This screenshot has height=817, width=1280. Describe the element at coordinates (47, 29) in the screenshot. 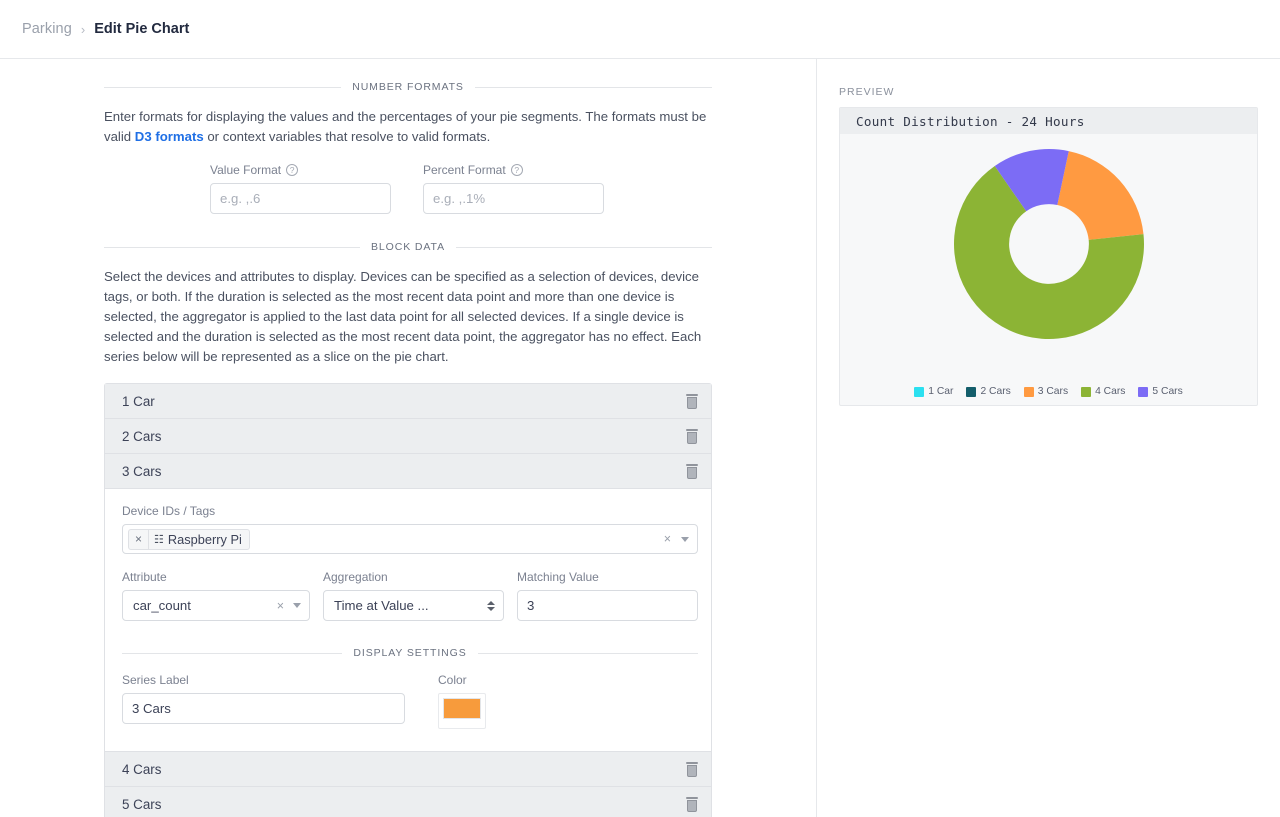

I see `breadcrumb-parent: Parking` at that location.